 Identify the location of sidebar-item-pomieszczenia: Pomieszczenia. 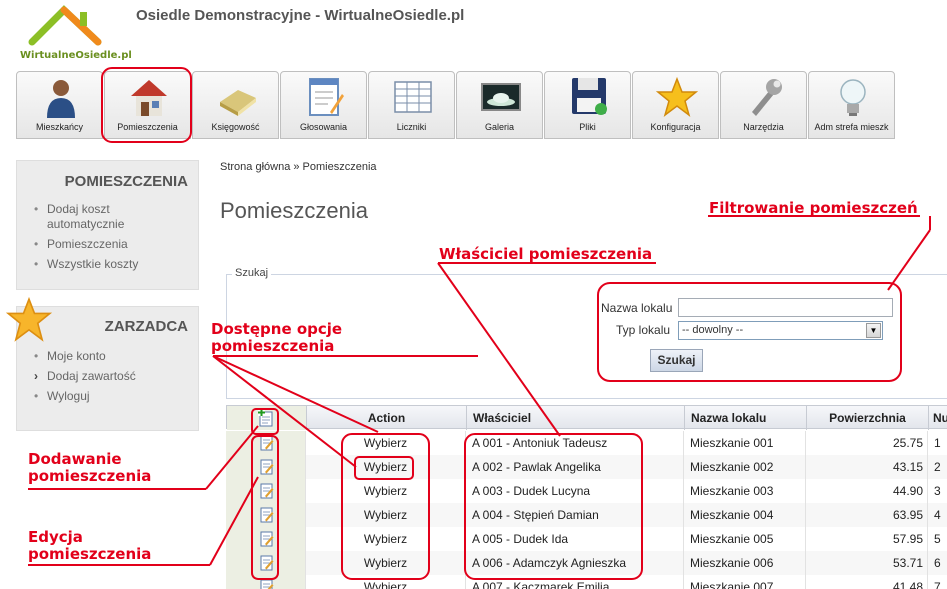
(116, 244).